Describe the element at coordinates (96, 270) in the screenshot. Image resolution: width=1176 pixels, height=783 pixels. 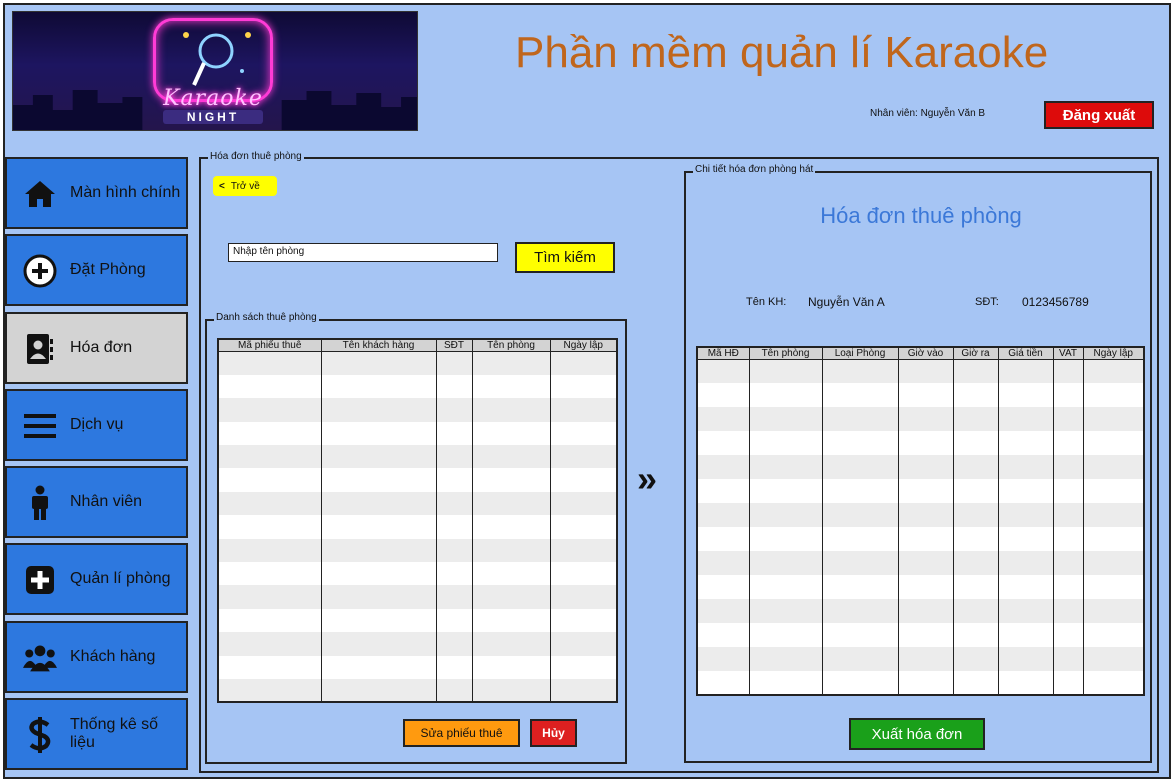
I see `sidebar-item-booking: Đặt Phòng` at that location.